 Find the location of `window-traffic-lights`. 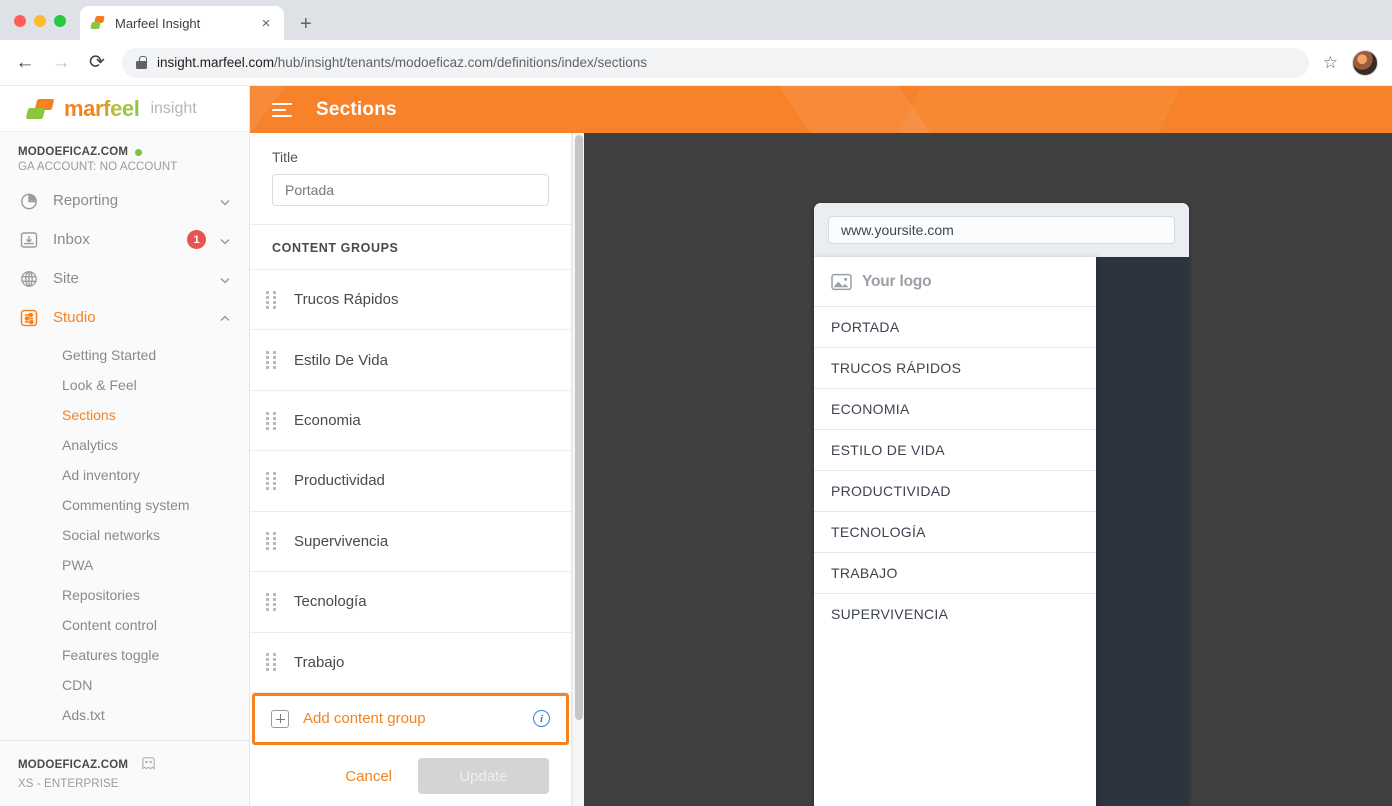

window-traffic-lights is located at coordinates (33, 27).